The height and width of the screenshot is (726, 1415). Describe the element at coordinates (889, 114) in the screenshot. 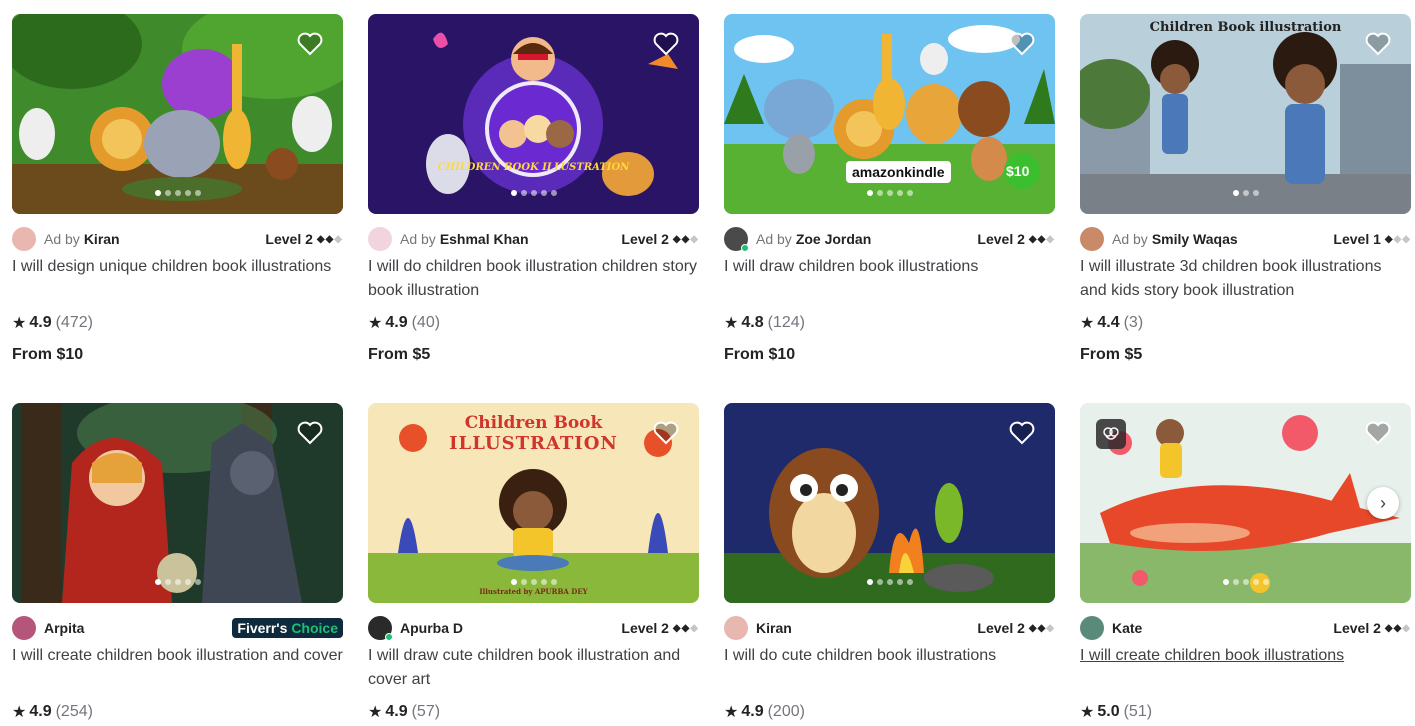

I see `gig-thumbnail: amazonkindle $10` at that location.